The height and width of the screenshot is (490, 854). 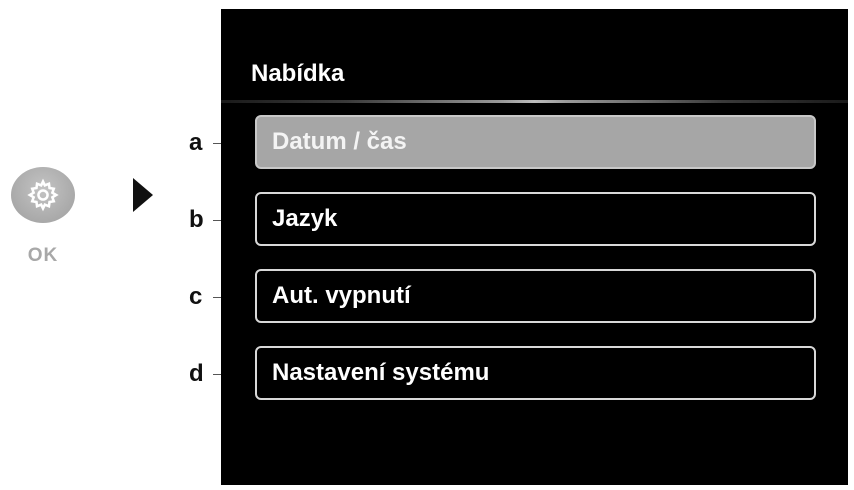 What do you see at coordinates (298, 73) in the screenshot?
I see `menu-title: Nabídka` at bounding box center [298, 73].